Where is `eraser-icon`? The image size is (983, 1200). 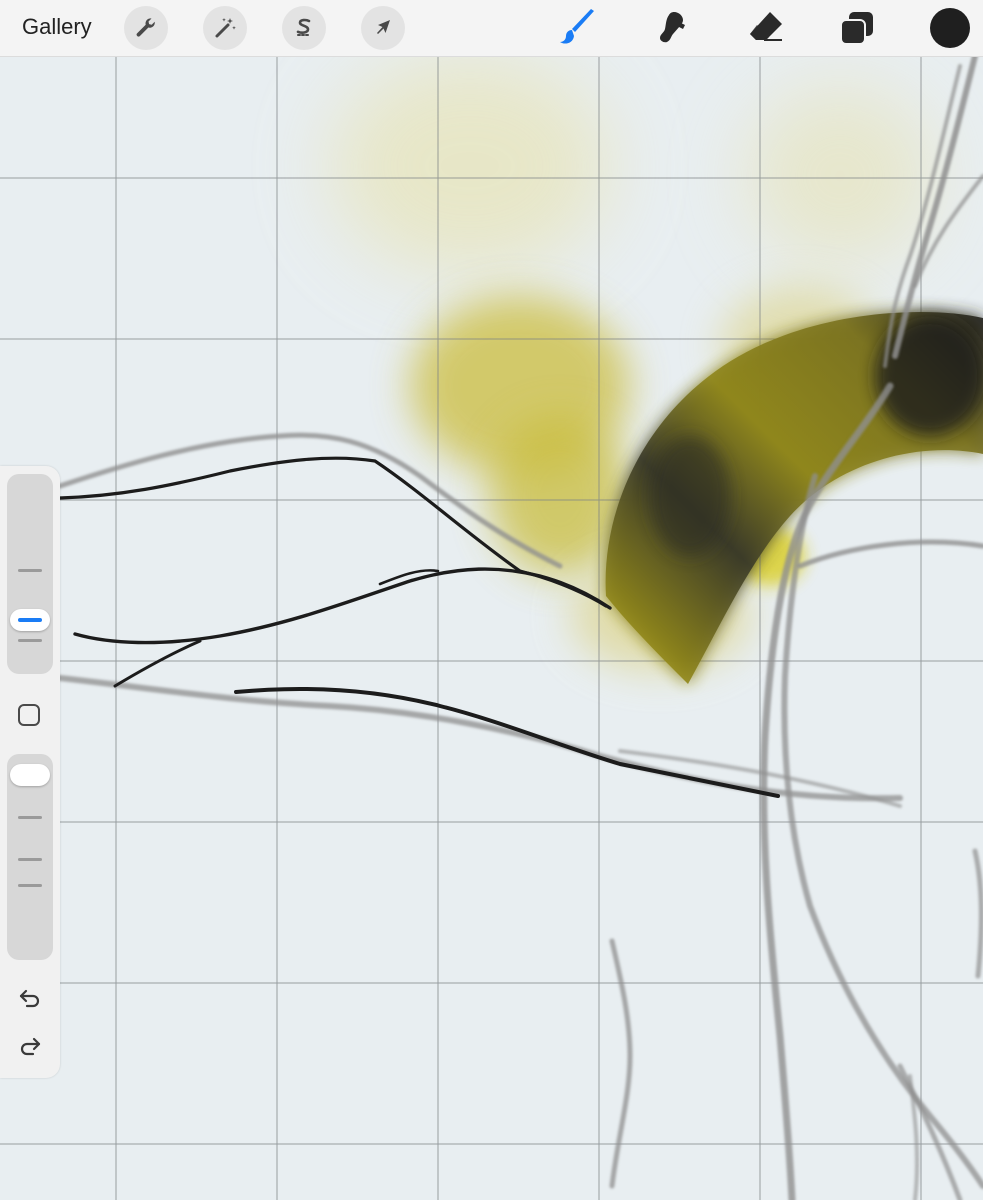 eraser-icon is located at coordinates (766, 26).